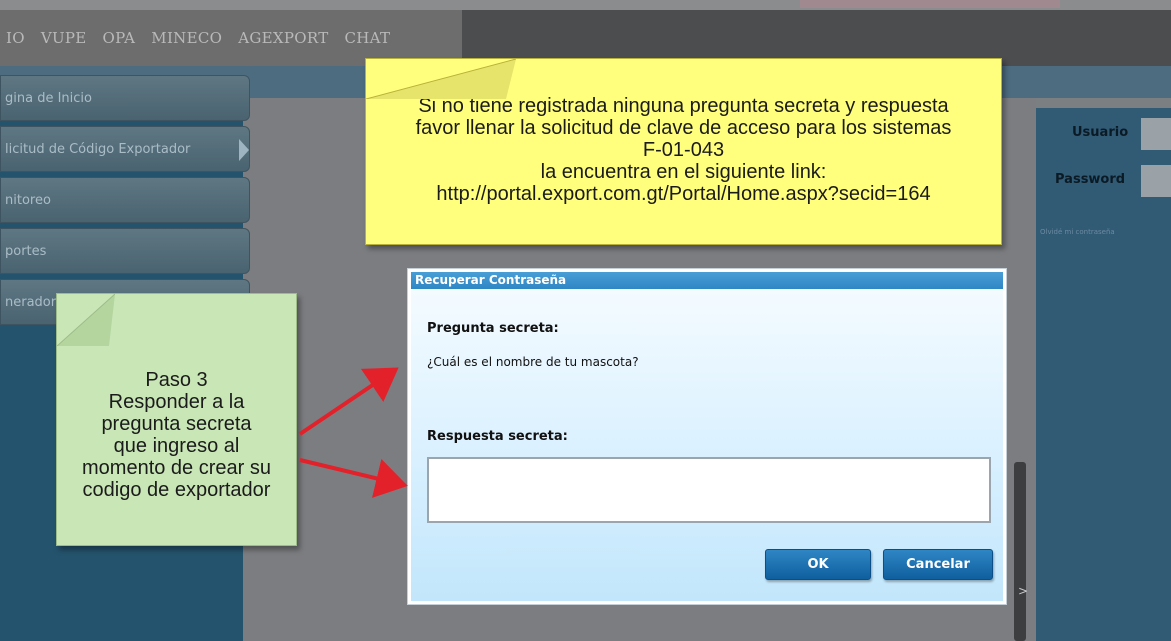 The height and width of the screenshot is (641, 1171). I want to click on annotation-arrows, so click(353, 432).